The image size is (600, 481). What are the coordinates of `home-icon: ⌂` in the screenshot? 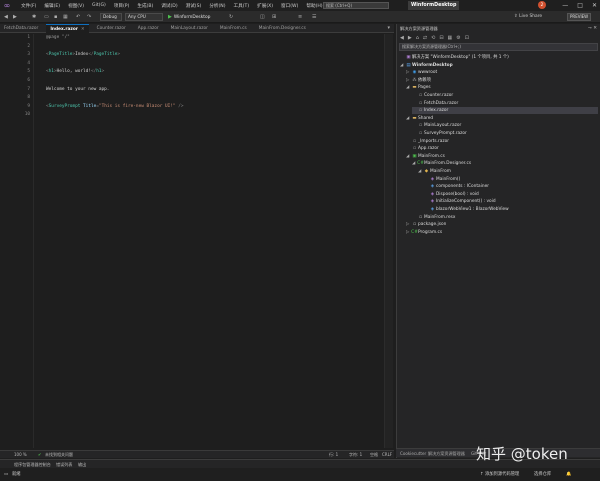 It's located at (417, 38).